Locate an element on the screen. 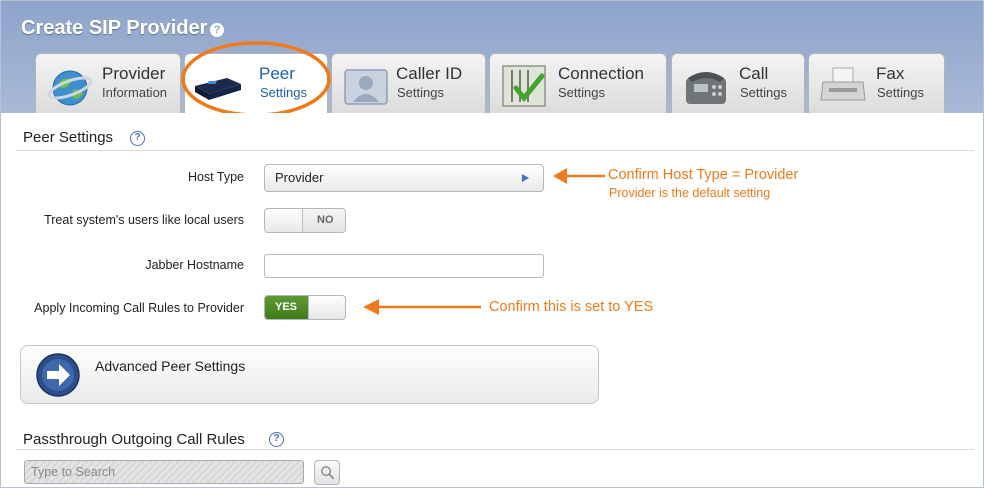  phone-icon is located at coordinates (706, 88).